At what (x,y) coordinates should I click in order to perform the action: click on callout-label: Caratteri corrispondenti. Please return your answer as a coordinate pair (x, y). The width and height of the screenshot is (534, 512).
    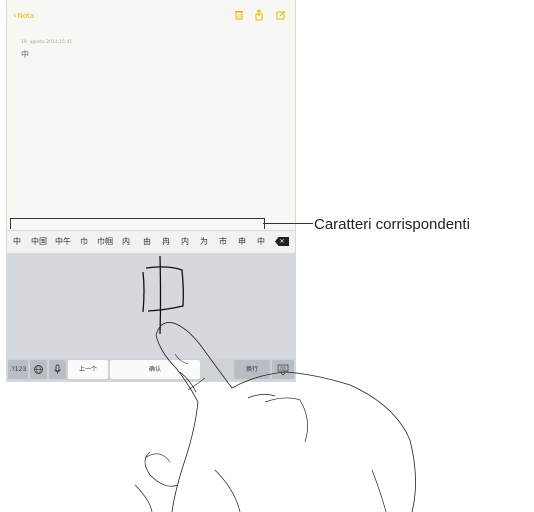
    Looking at the image, I should click on (392, 224).